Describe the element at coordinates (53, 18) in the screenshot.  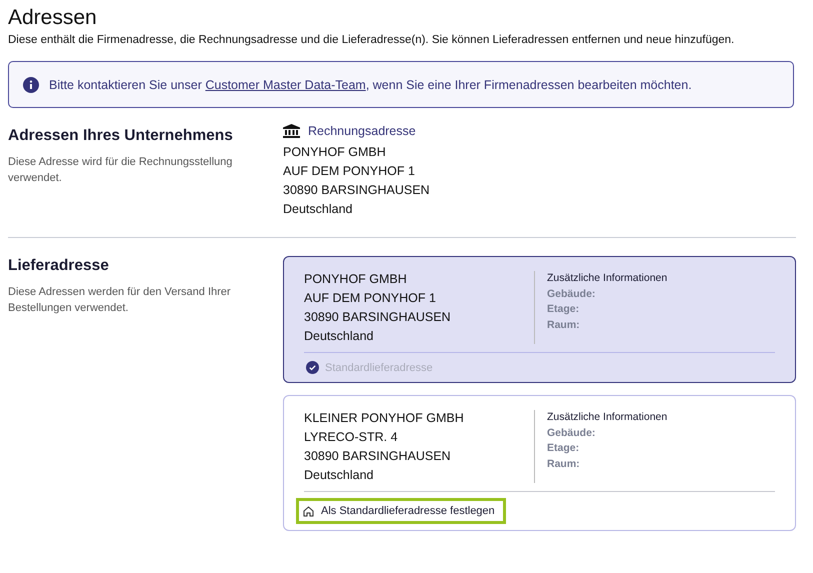
I see `page-title: Adressen` at that location.